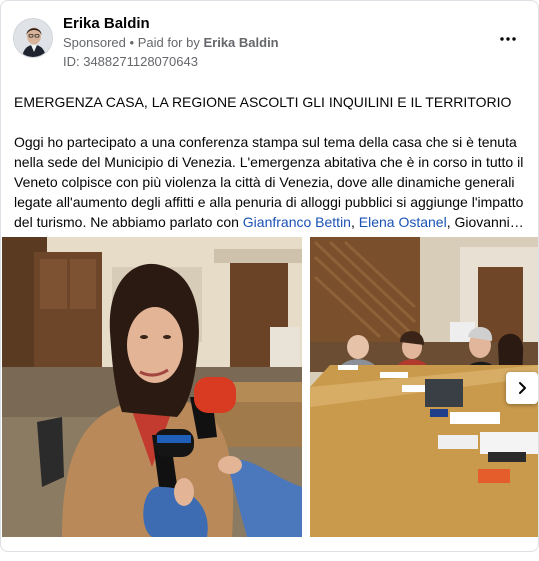 The width and height of the screenshot is (539, 561). I want to click on more-horizontal-icon, so click(508, 39).